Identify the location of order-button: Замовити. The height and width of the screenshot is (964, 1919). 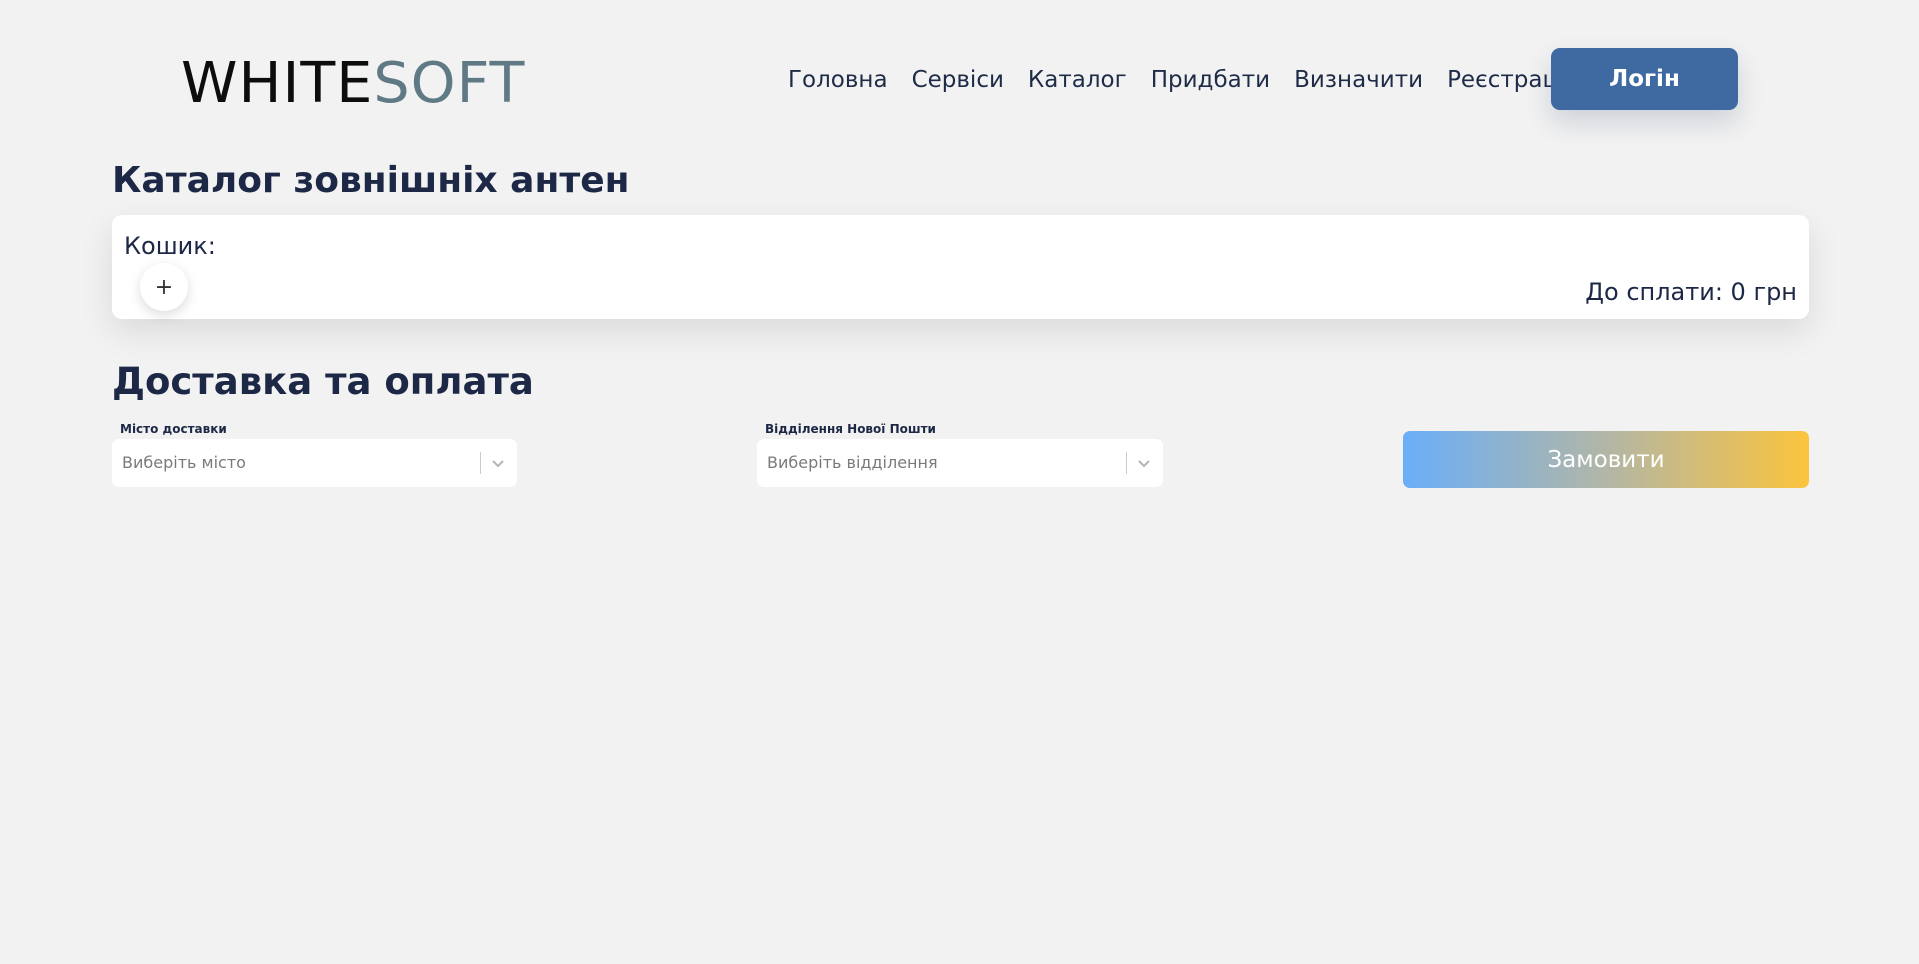
(1606, 459).